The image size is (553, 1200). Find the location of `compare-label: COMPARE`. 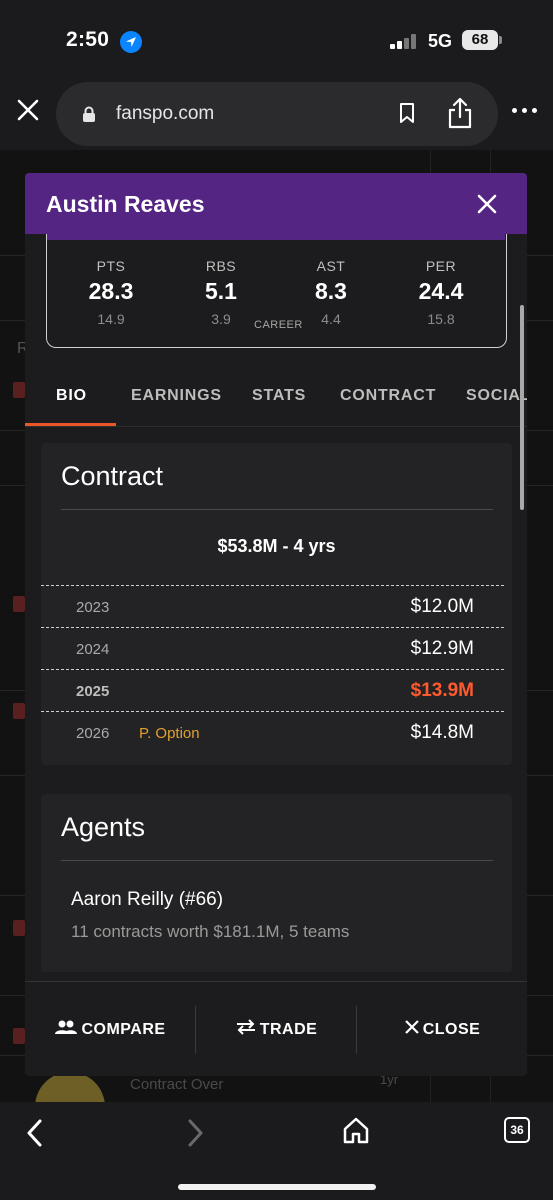

compare-label: COMPARE is located at coordinates (123, 1029).